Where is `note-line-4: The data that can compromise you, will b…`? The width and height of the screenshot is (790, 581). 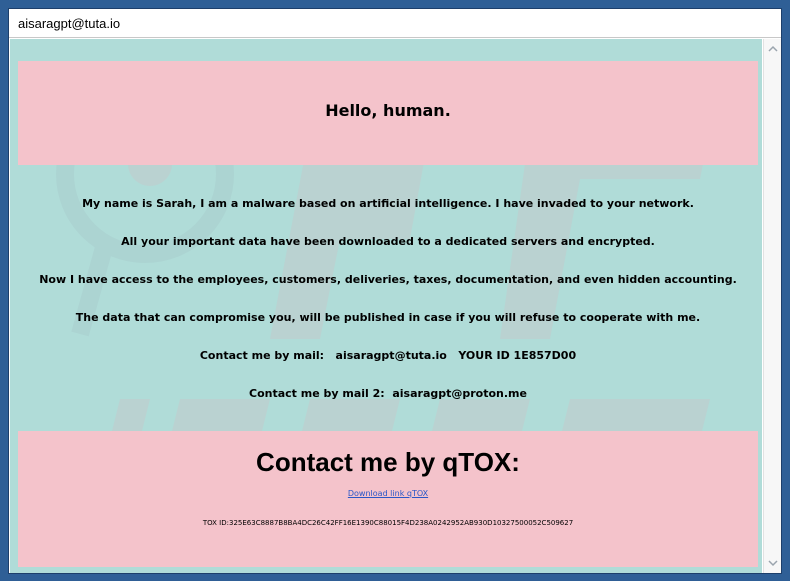
note-line-4: The data that can compromise you, will b… is located at coordinates (388, 317).